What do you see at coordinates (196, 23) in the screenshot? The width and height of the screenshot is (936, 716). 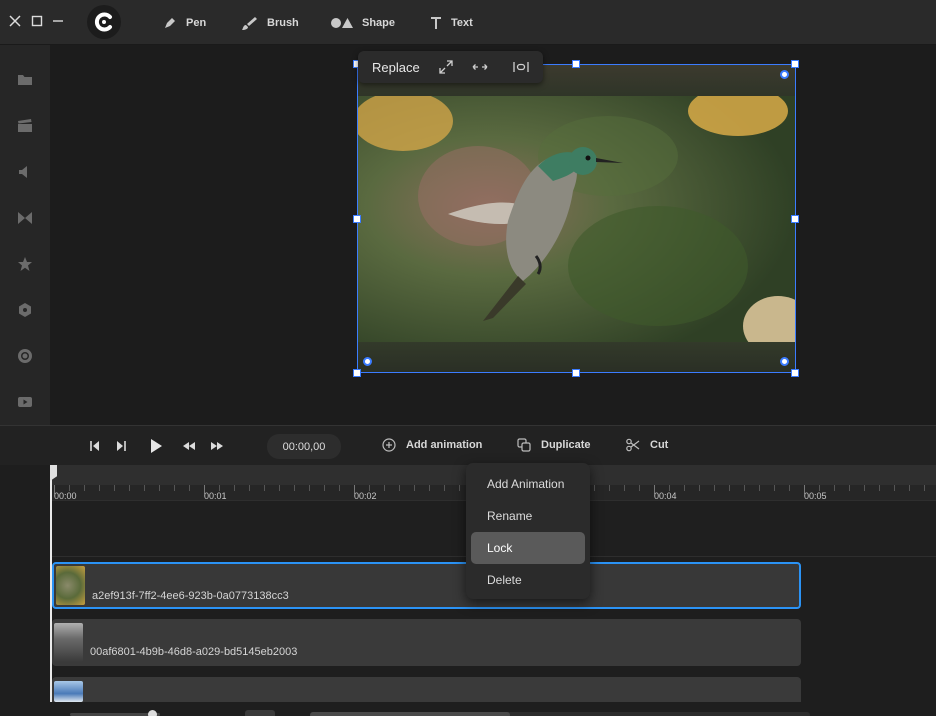 I see `tool-pen-label: Pen` at bounding box center [196, 23].